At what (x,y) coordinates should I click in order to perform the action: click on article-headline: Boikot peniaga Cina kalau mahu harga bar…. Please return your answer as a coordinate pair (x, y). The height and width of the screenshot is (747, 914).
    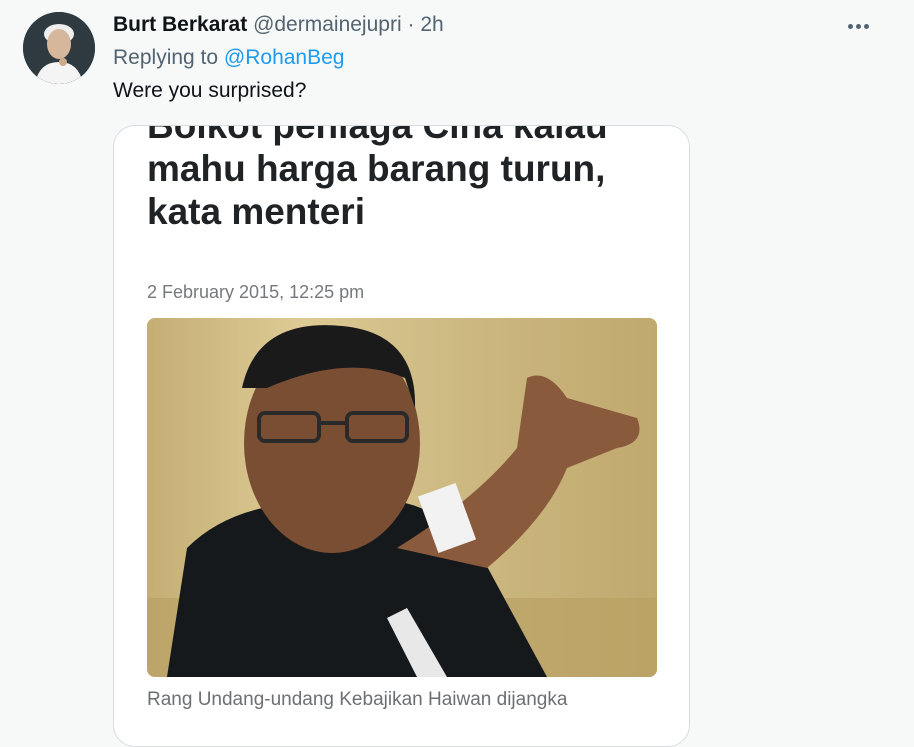
    Looking at the image, I should click on (407, 179).